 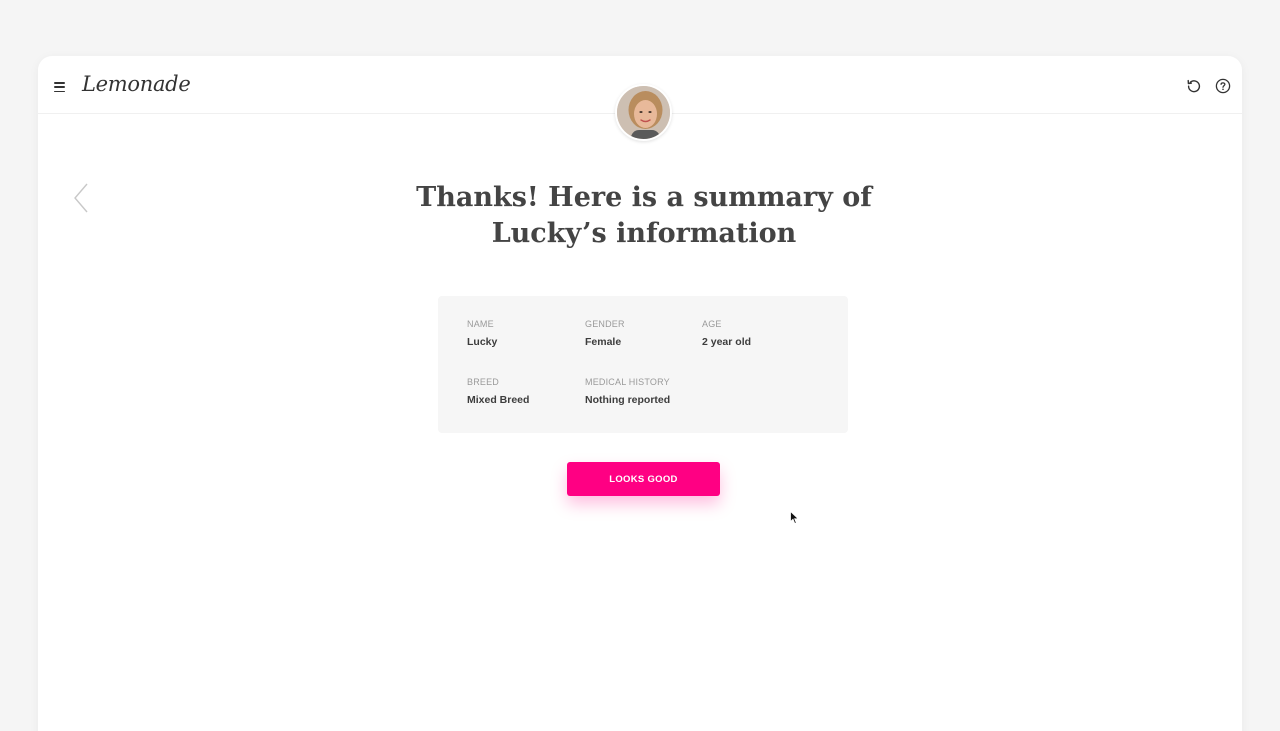 I want to click on field-value: 2 year old, so click(x=727, y=342).